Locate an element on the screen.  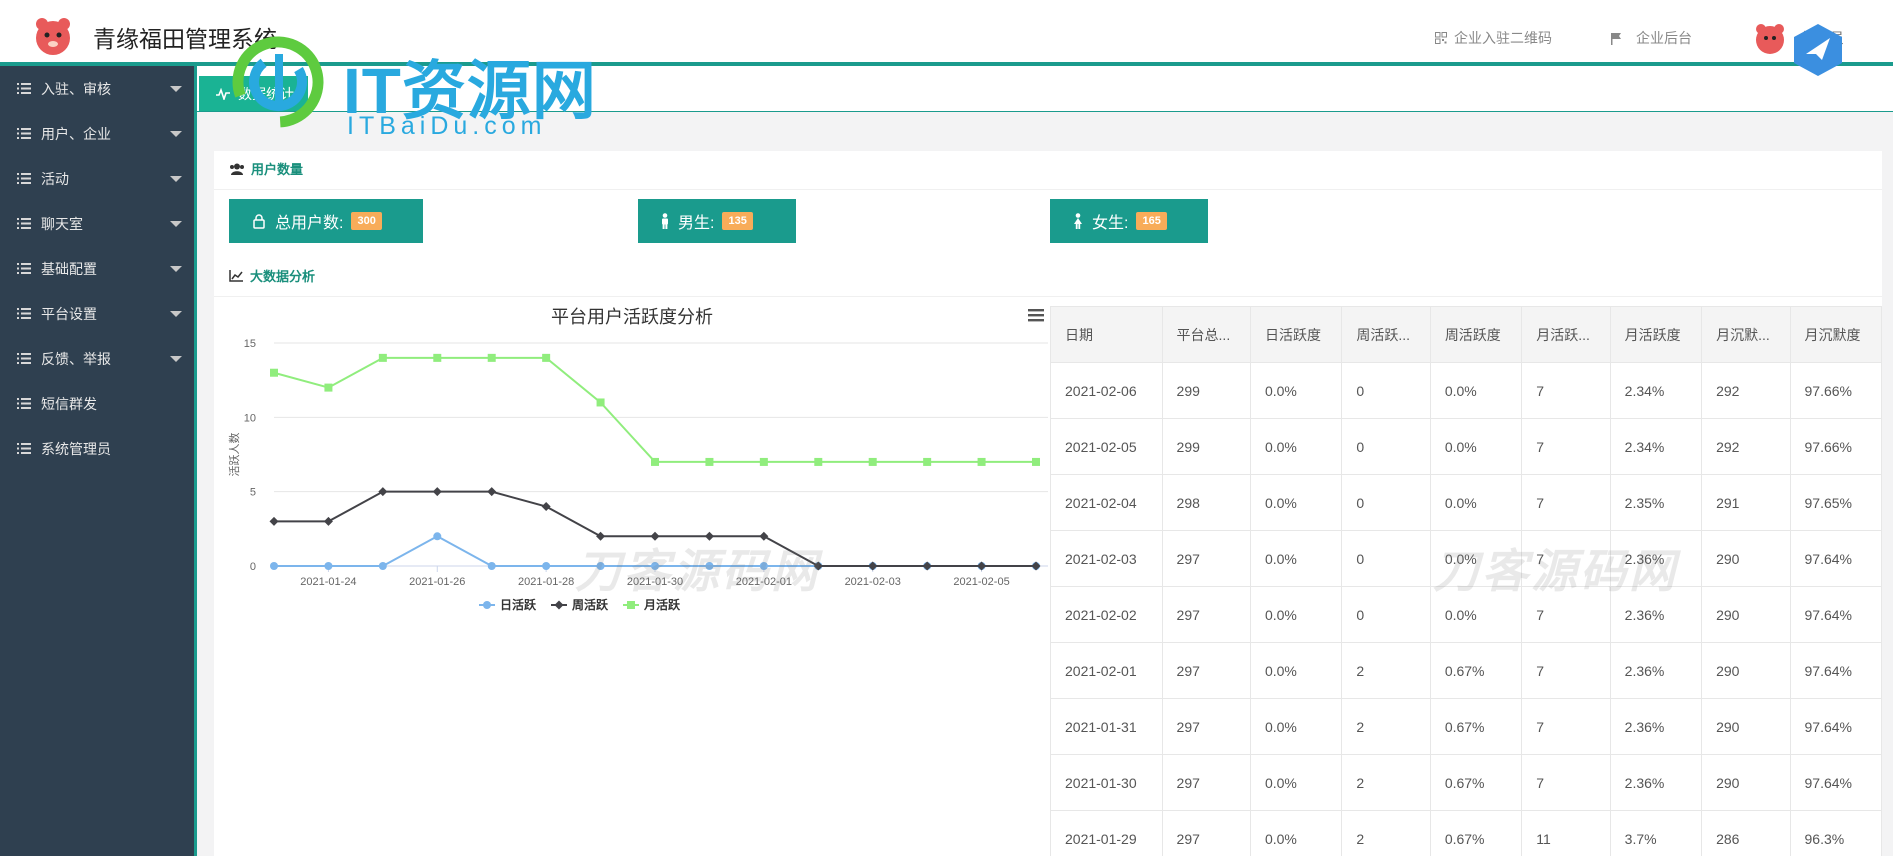
watermark-url: ITBaiDu.com is located at coordinates (447, 126).